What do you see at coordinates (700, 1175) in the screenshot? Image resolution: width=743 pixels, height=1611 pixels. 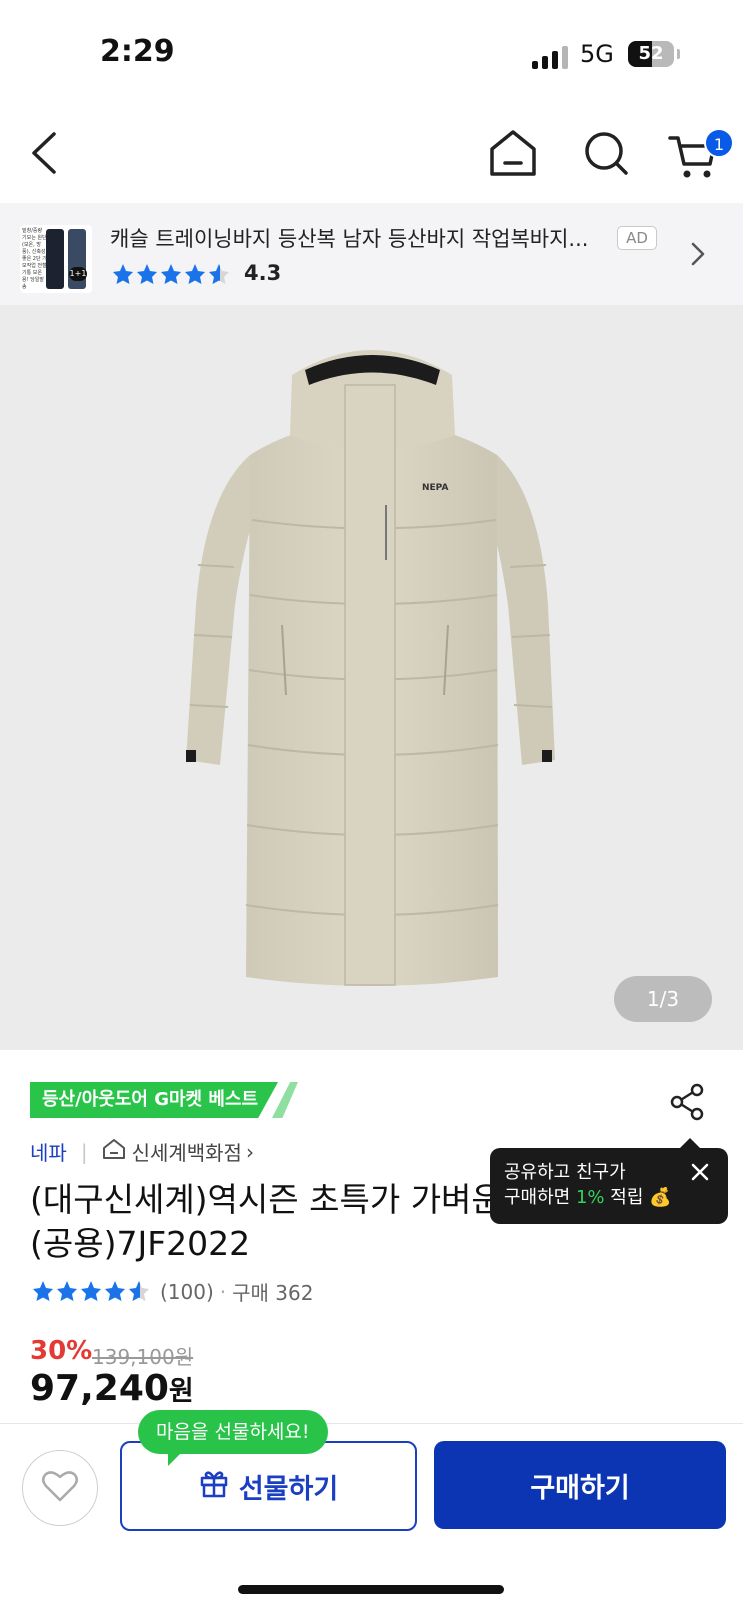 I see `close-icon` at bounding box center [700, 1175].